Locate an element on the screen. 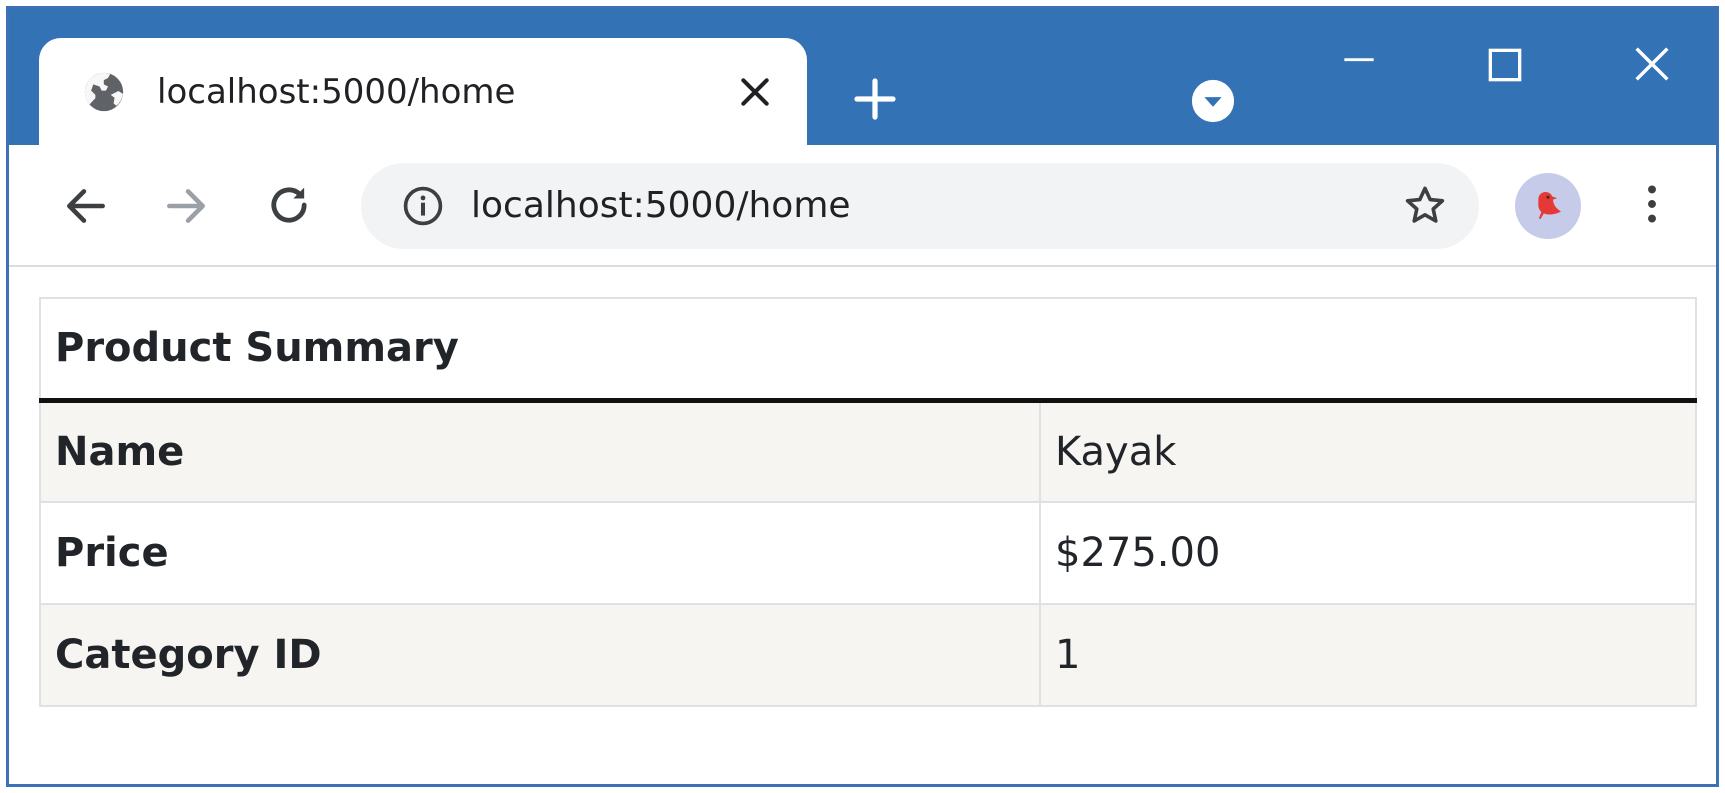 This screenshot has height=793, width=1725. row-label: Name is located at coordinates (540, 451).